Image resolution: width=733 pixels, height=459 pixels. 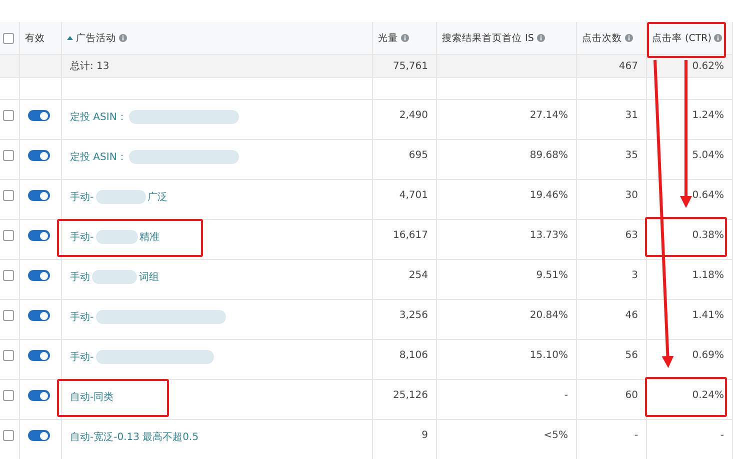 I want to click on table-cell: 15.10%, so click(x=549, y=355).